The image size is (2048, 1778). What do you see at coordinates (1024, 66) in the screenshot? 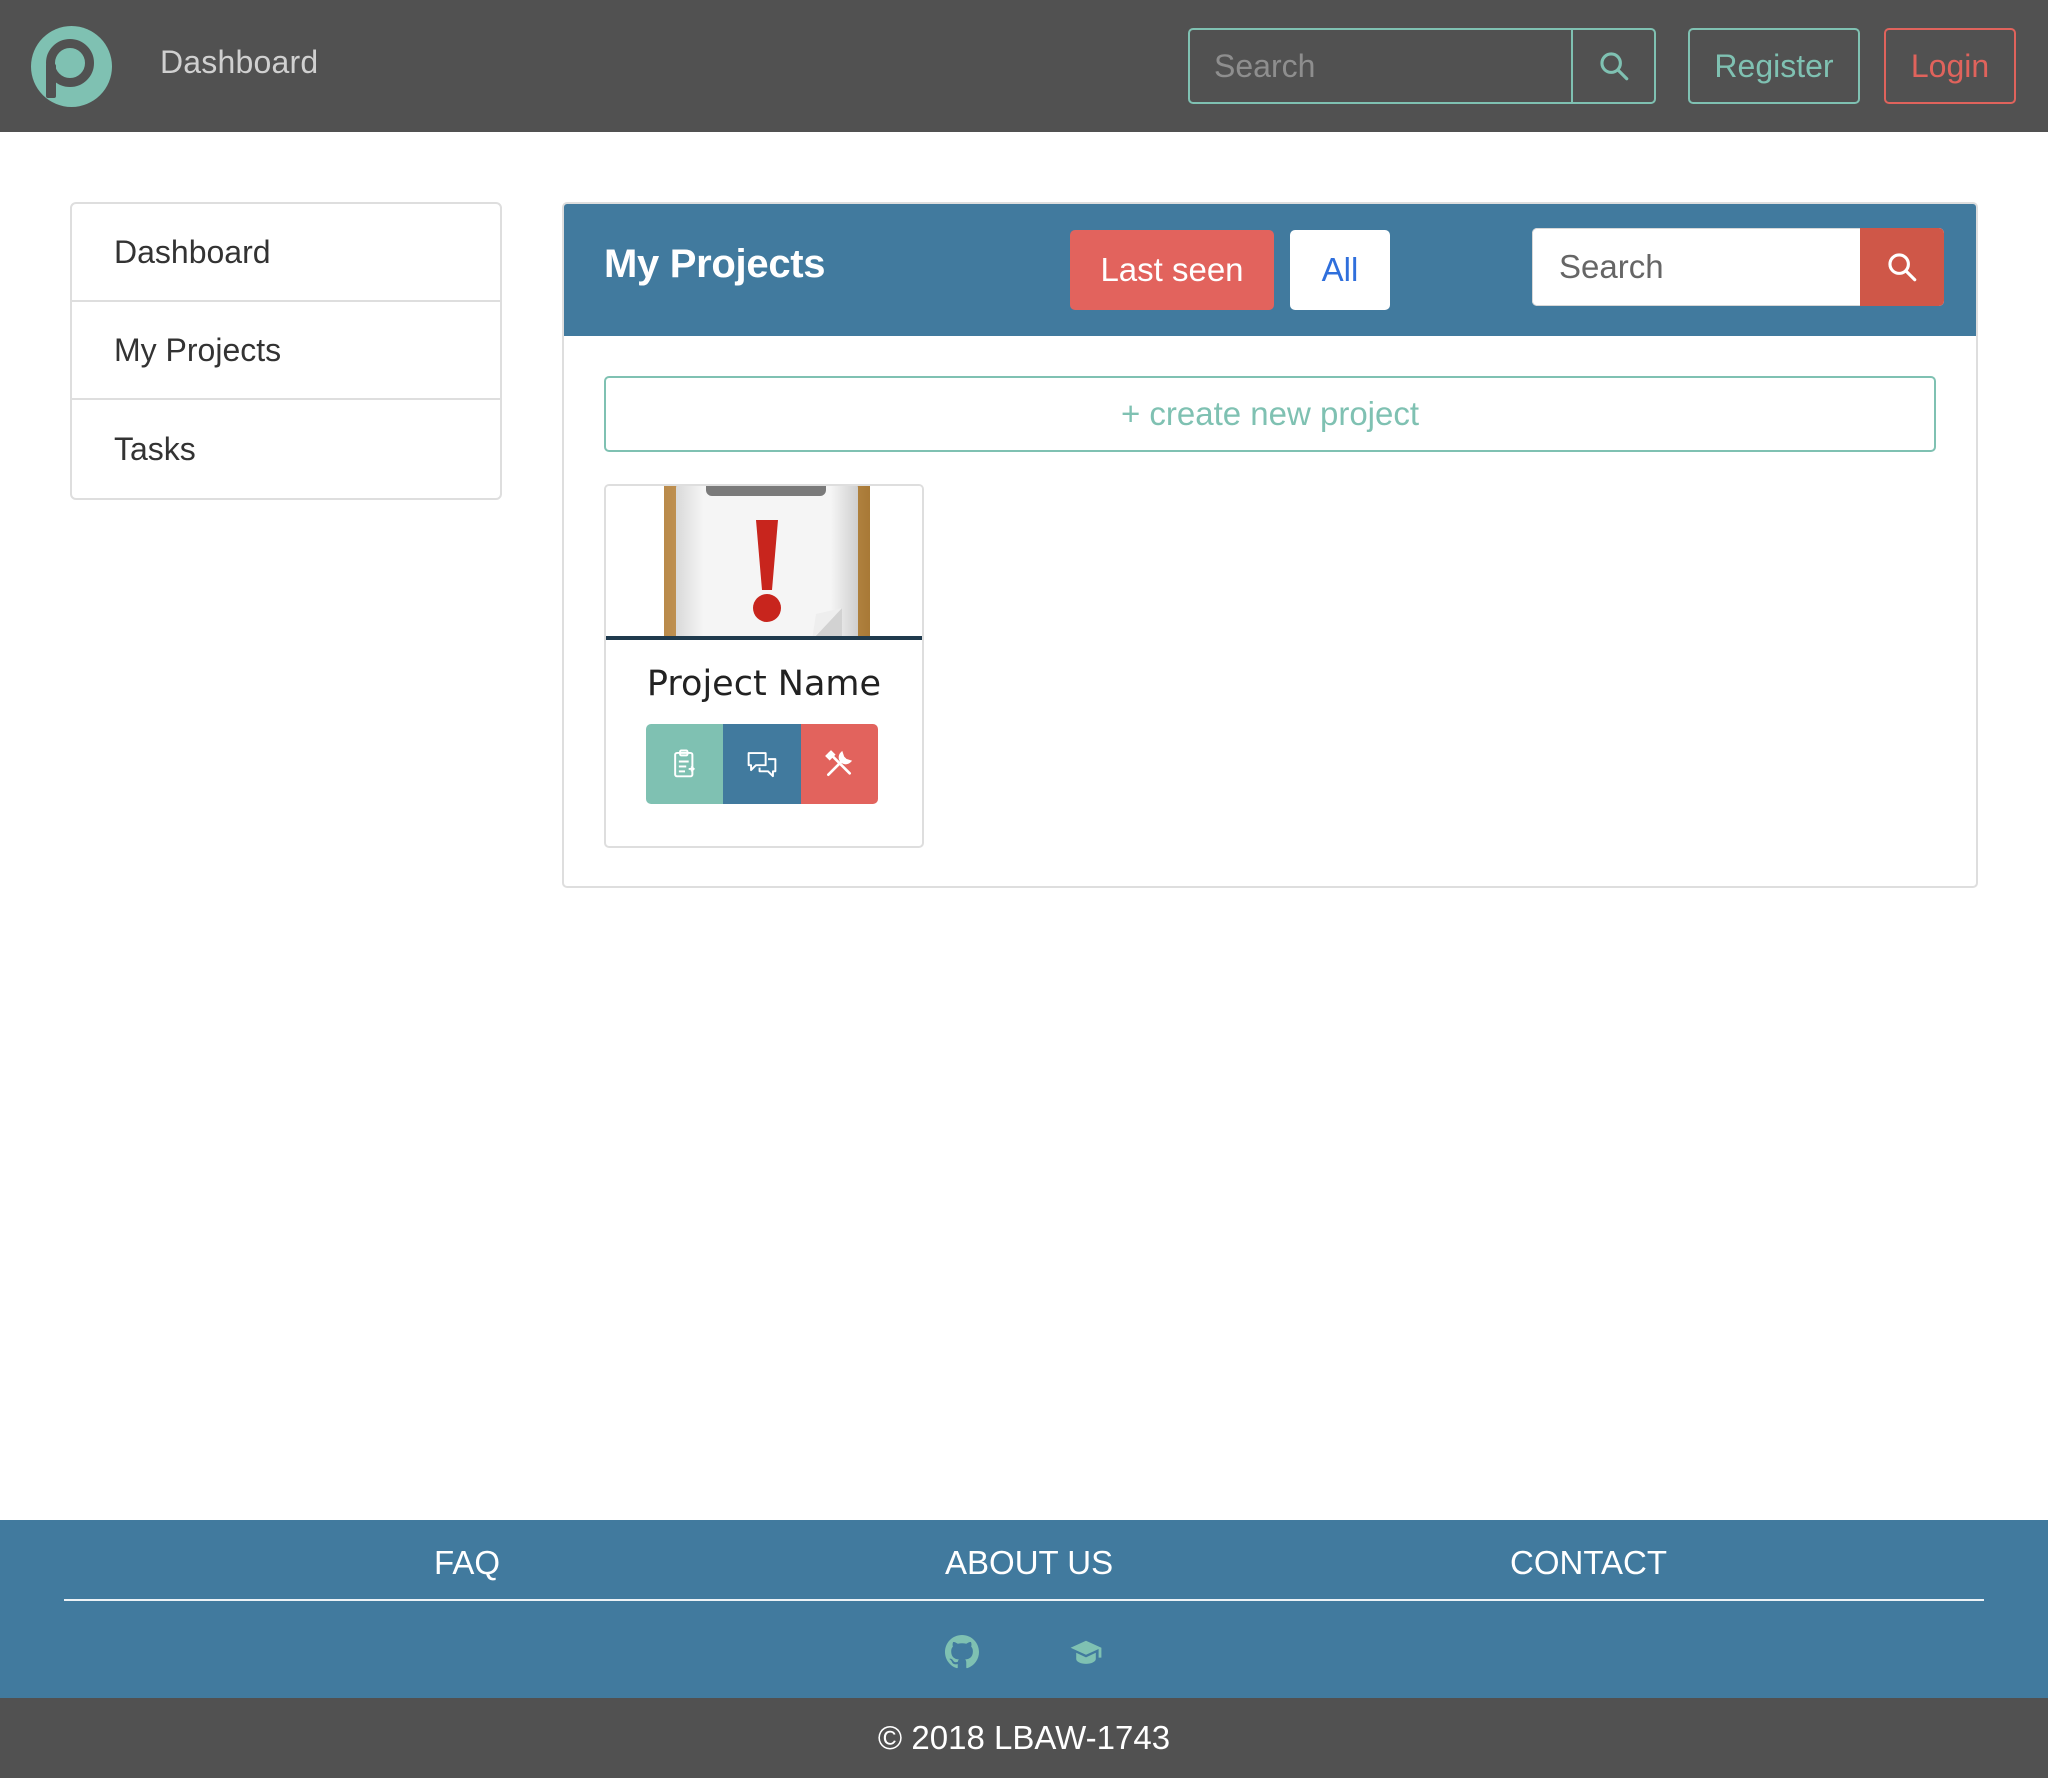
I see `top-navbar: Dashboard Register Login` at bounding box center [1024, 66].